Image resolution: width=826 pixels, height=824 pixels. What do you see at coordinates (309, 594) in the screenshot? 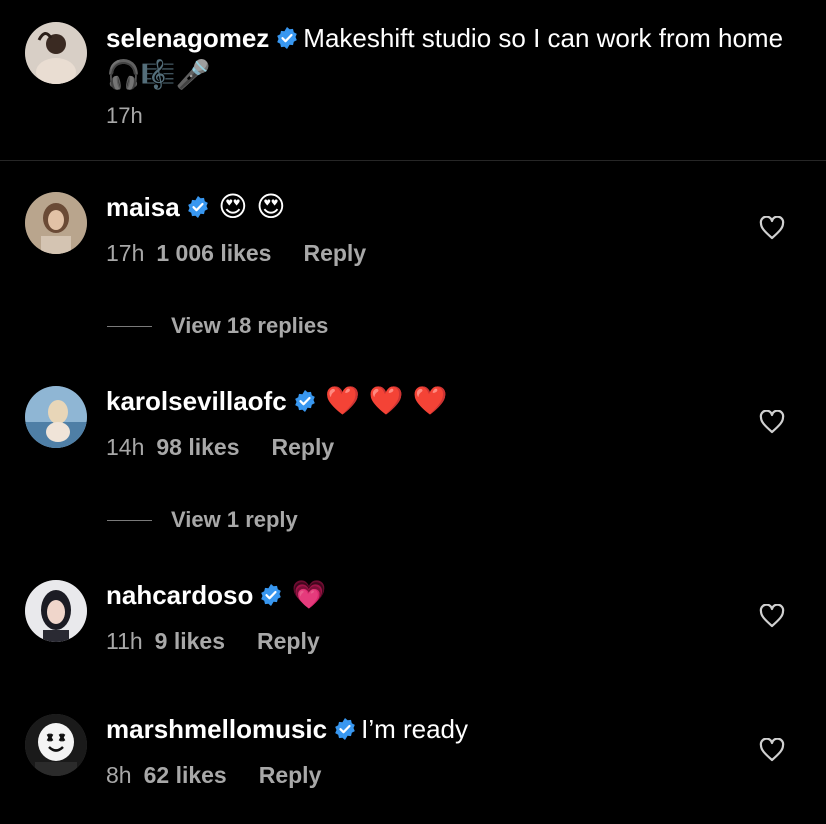
I see `comment-emojis: 💗` at bounding box center [309, 594].